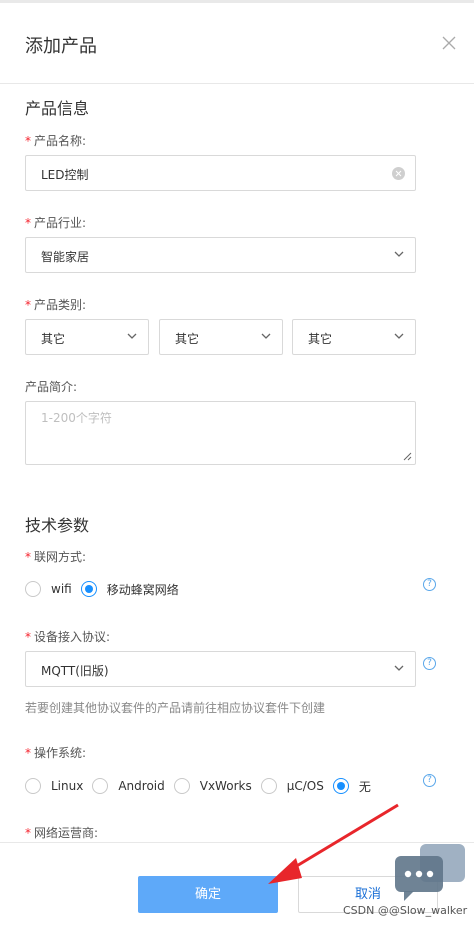 The width and height of the screenshot is (474, 927). Describe the element at coordinates (87, 337) in the screenshot. I see `category-select-1: 其它` at that location.